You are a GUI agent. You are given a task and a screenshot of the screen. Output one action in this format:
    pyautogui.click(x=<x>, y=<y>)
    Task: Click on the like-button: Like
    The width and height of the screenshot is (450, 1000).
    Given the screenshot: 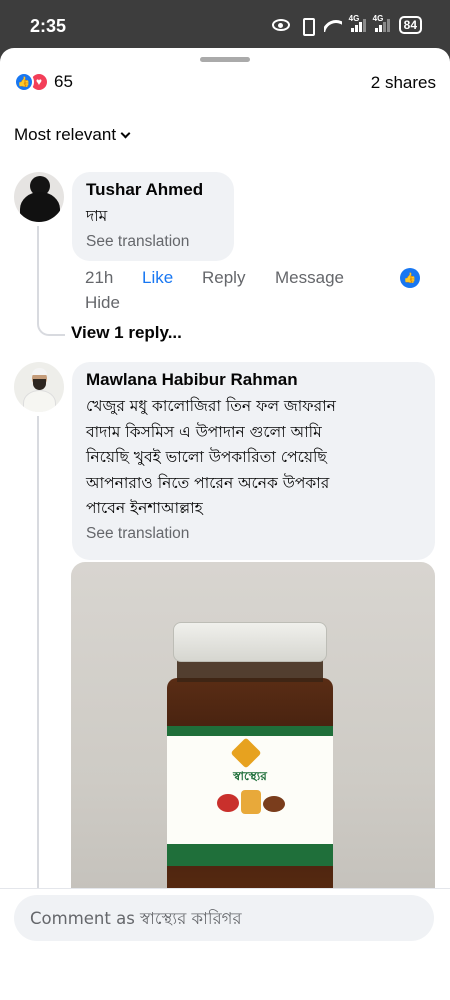 What is the action you would take?
    pyautogui.click(x=157, y=278)
    